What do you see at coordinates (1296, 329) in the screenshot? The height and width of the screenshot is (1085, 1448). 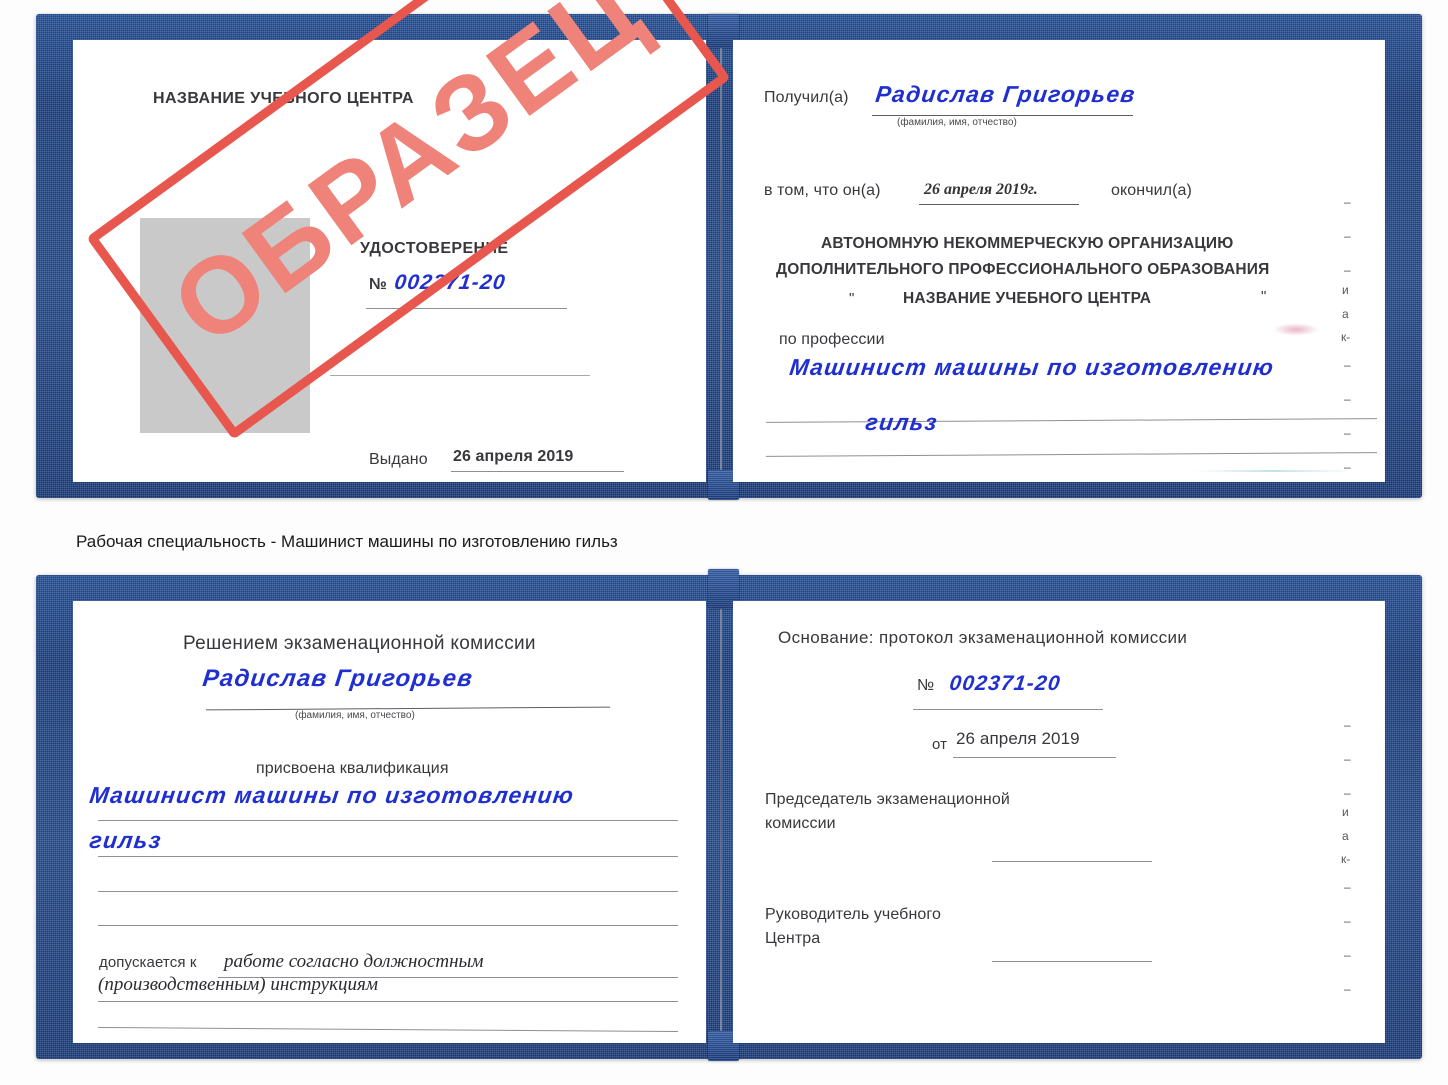 I see `pink-artifact` at bounding box center [1296, 329].